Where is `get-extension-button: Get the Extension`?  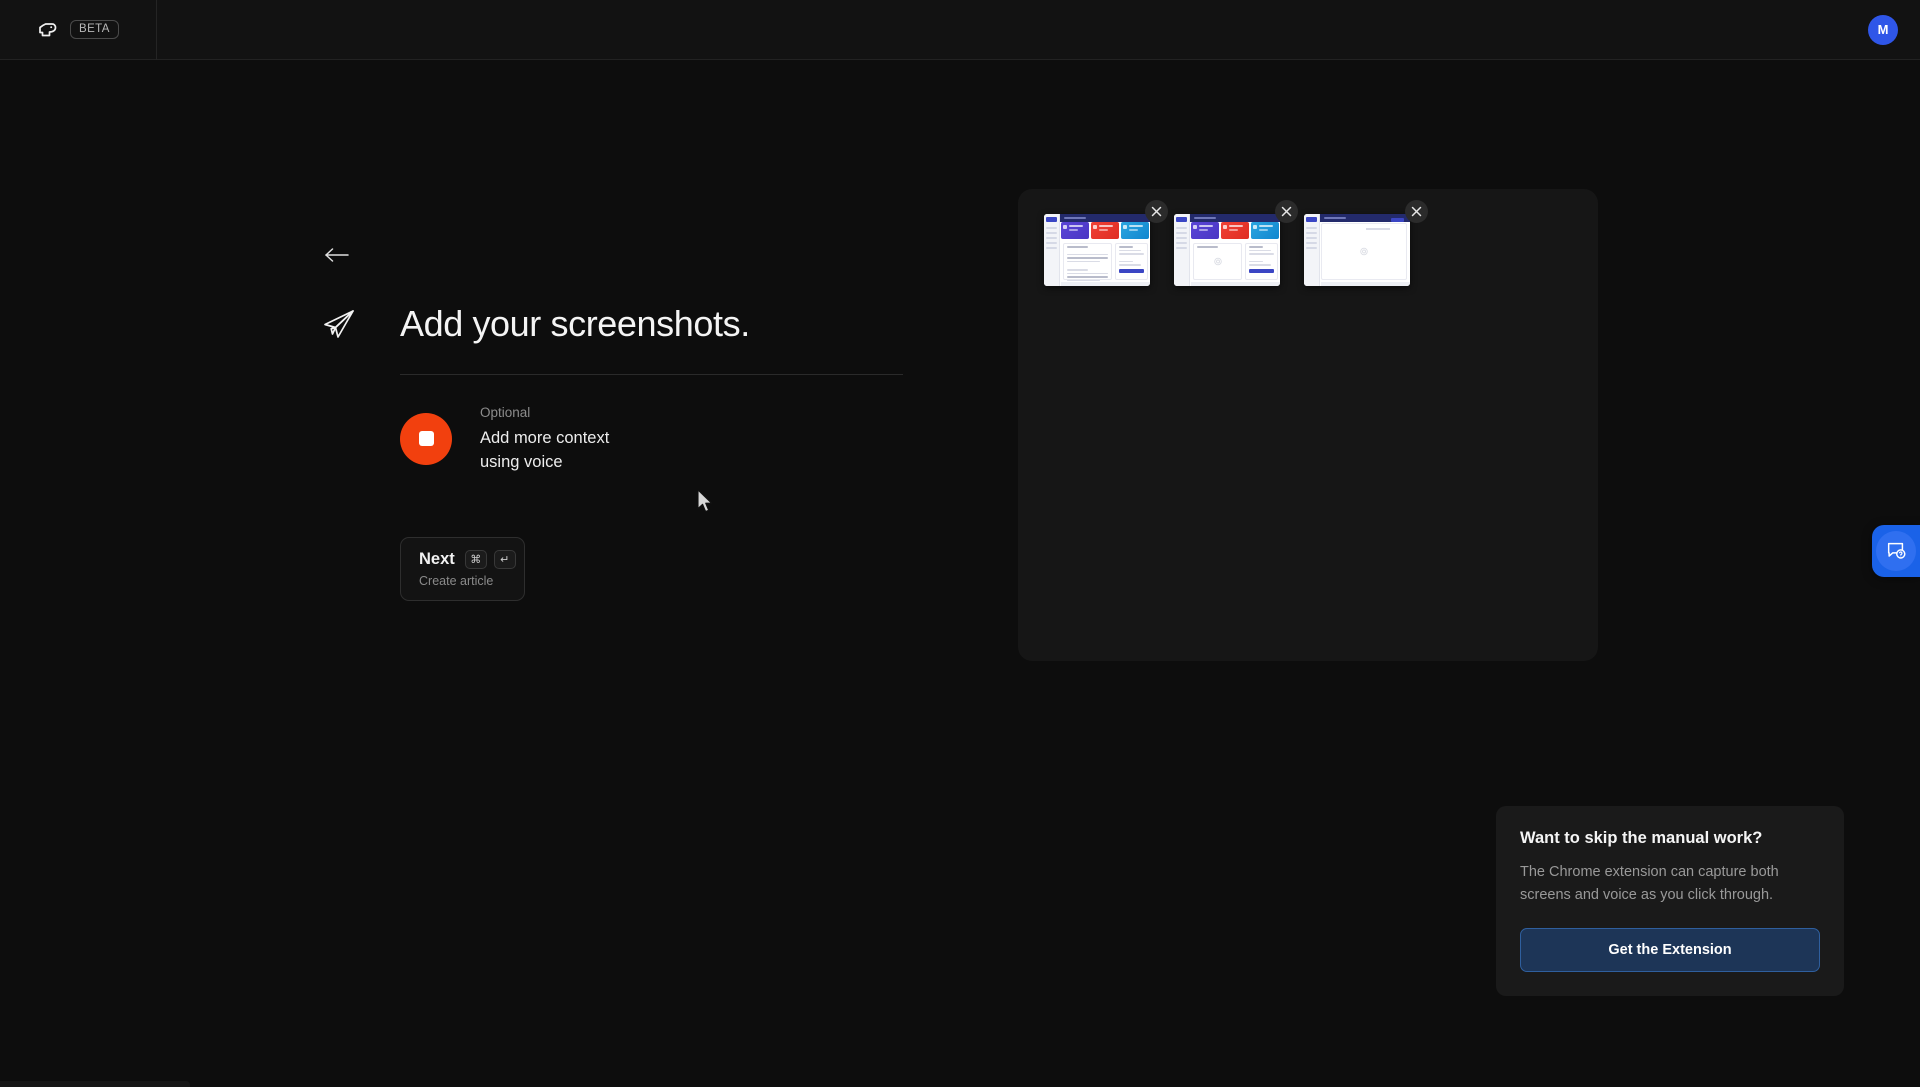
get-extension-button: Get the Extension is located at coordinates (1670, 949).